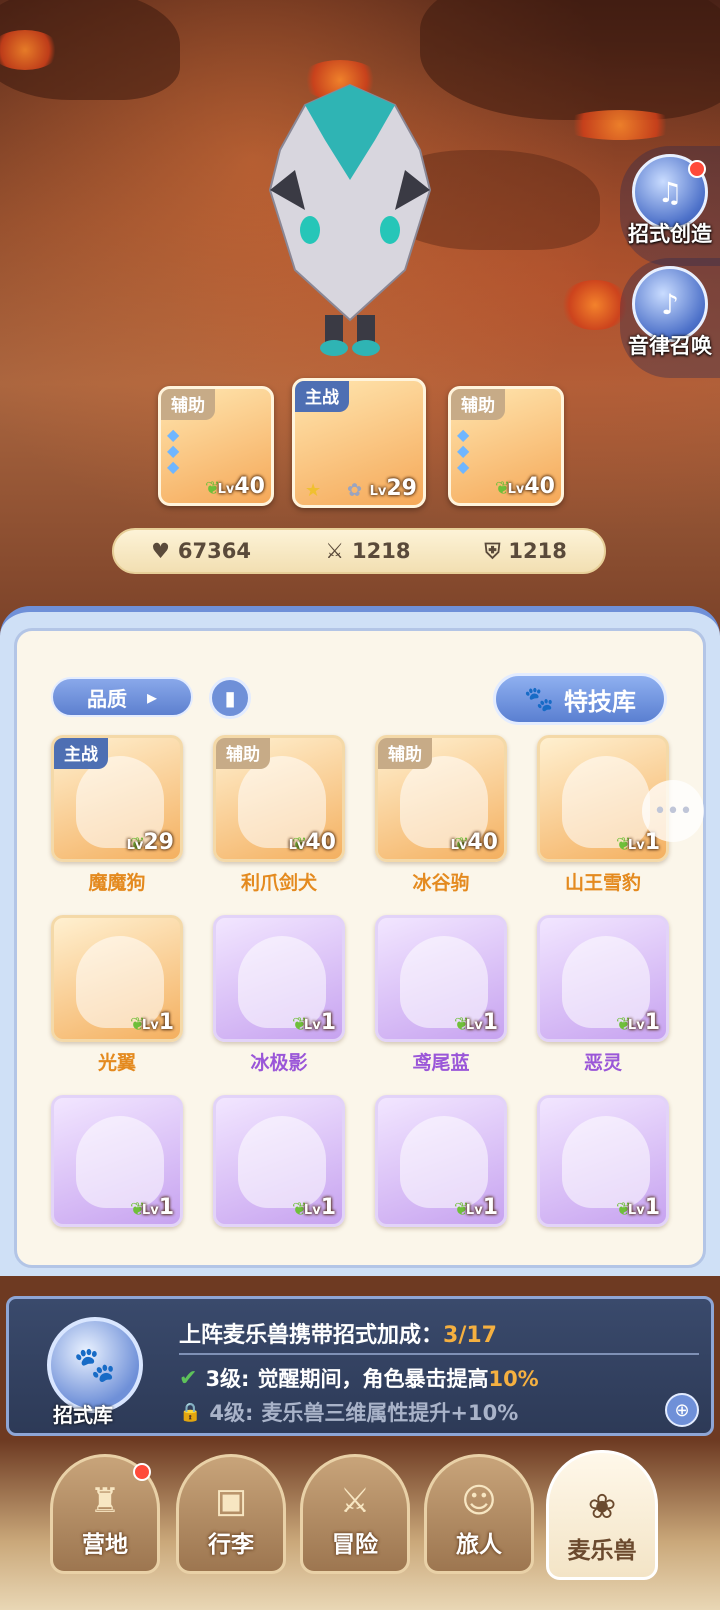  Describe the element at coordinates (279, 1063) in the screenshot. I see `beast-name: 冰极影` at that location.